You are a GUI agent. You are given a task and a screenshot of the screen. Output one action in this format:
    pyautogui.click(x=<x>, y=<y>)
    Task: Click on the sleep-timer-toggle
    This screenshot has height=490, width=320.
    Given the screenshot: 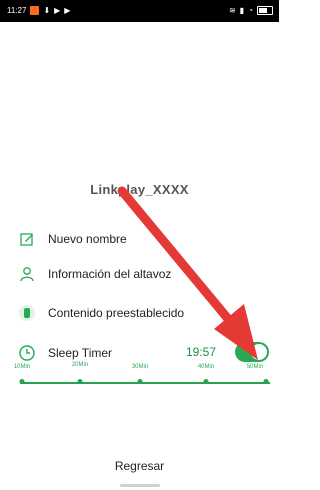 What is the action you would take?
    pyautogui.click(x=252, y=352)
    